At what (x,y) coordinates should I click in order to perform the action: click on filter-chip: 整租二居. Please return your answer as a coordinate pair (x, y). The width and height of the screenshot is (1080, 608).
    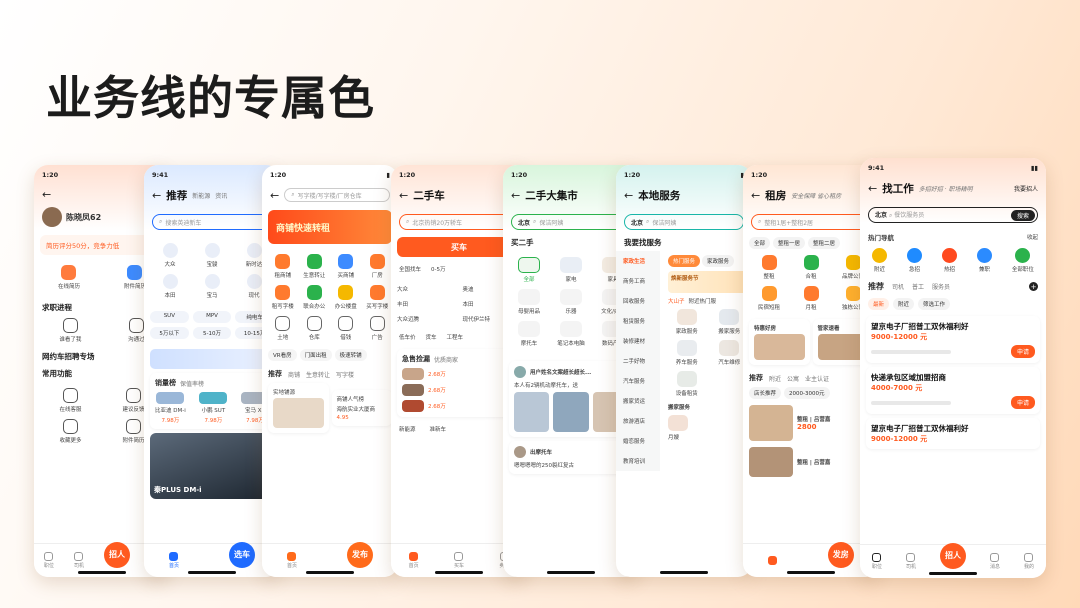
    Looking at the image, I should click on (824, 243).